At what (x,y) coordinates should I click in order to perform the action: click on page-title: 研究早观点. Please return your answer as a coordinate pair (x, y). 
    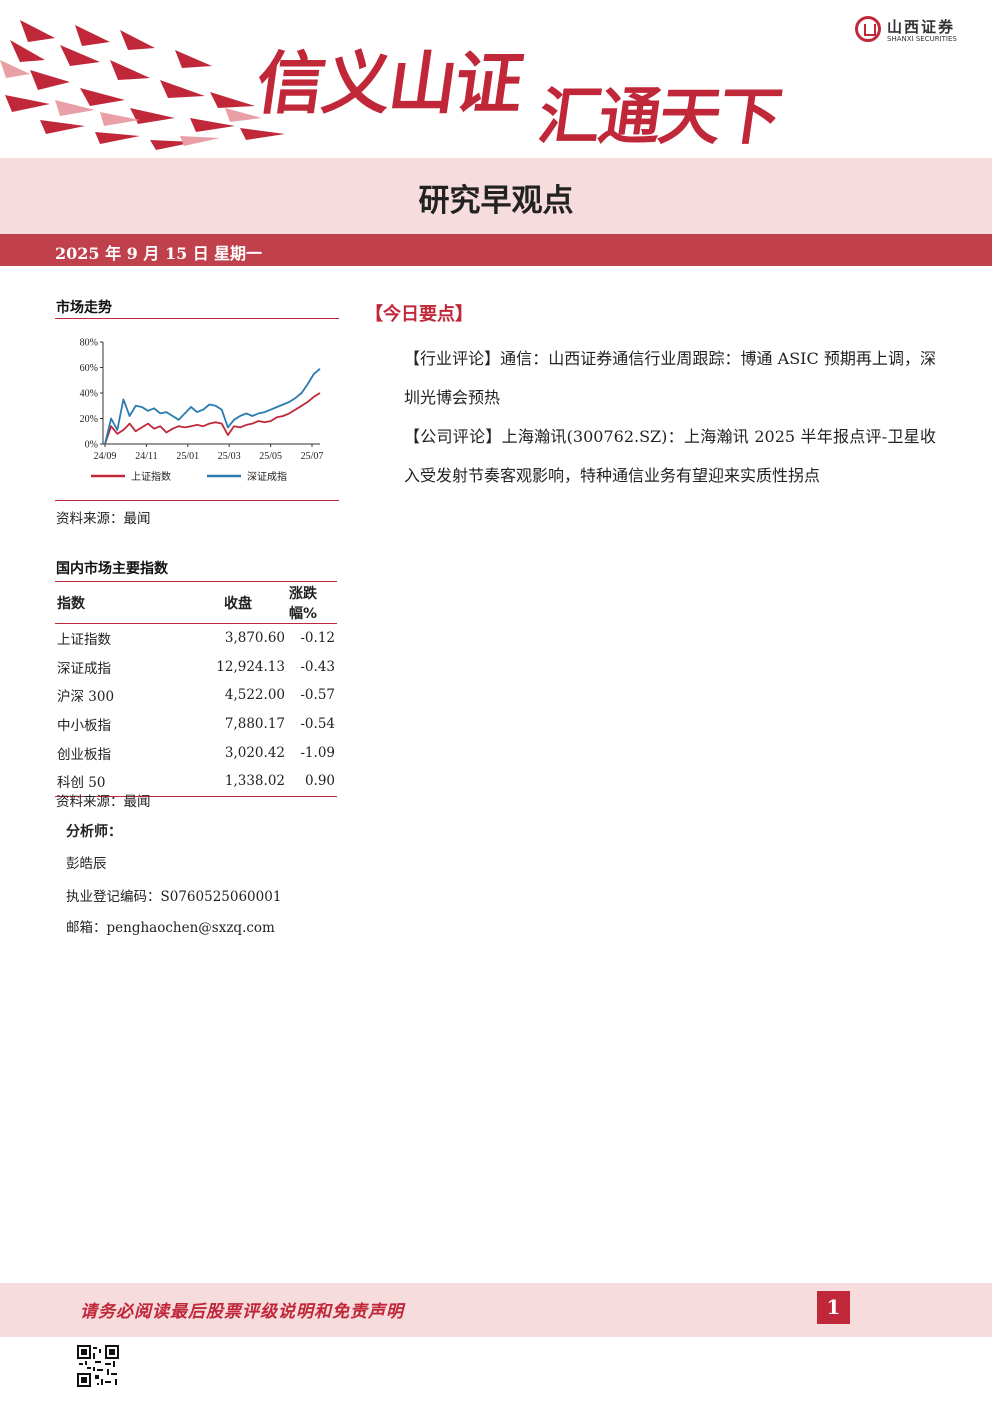
    Looking at the image, I should click on (496, 201).